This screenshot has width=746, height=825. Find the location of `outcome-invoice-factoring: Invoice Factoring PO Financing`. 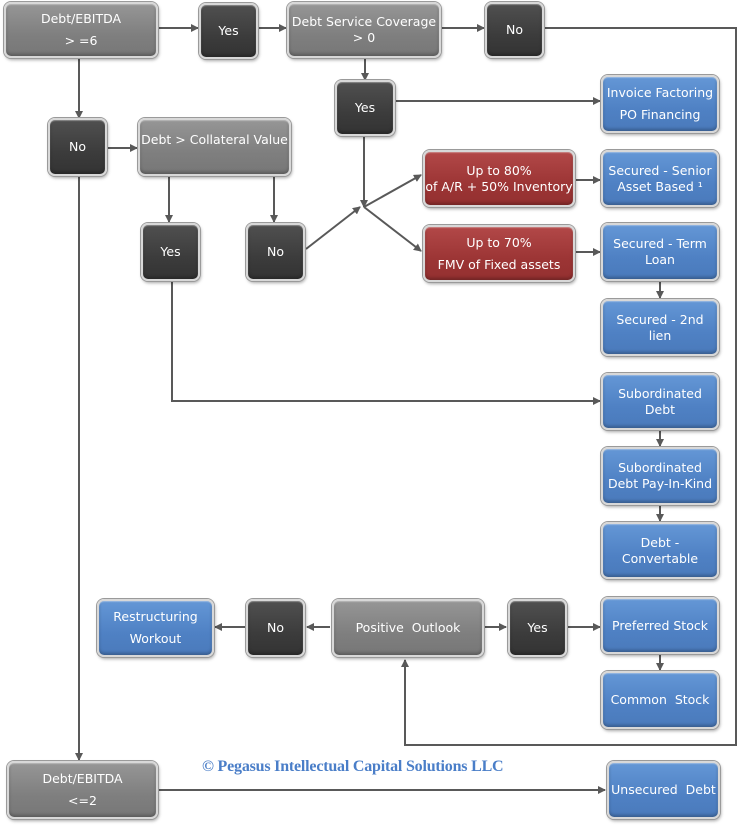

outcome-invoice-factoring: Invoice Factoring PO Financing is located at coordinates (660, 104).